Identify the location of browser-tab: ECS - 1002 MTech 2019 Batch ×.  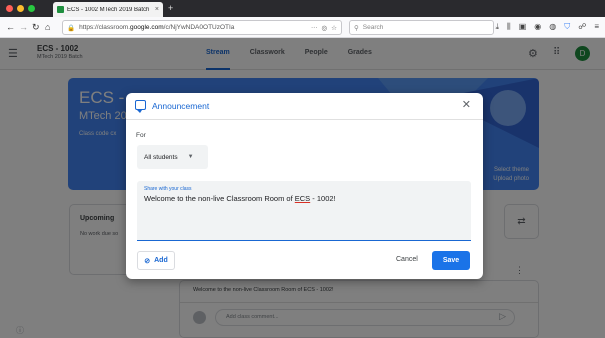
(108, 9).